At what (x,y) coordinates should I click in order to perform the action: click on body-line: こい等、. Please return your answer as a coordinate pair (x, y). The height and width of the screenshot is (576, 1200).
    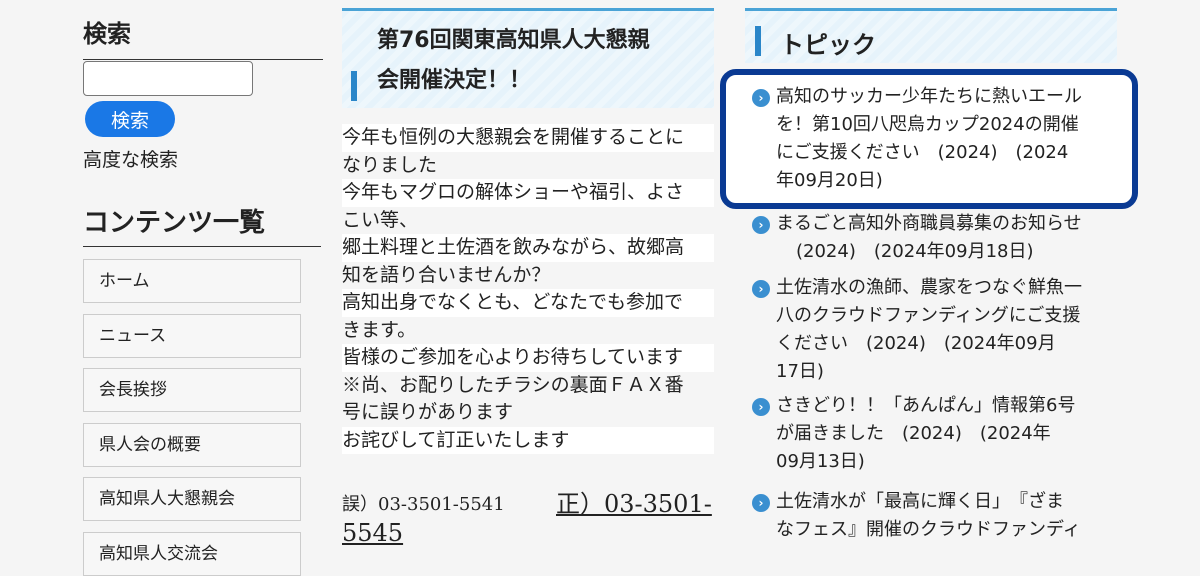
    Looking at the image, I should click on (380, 219).